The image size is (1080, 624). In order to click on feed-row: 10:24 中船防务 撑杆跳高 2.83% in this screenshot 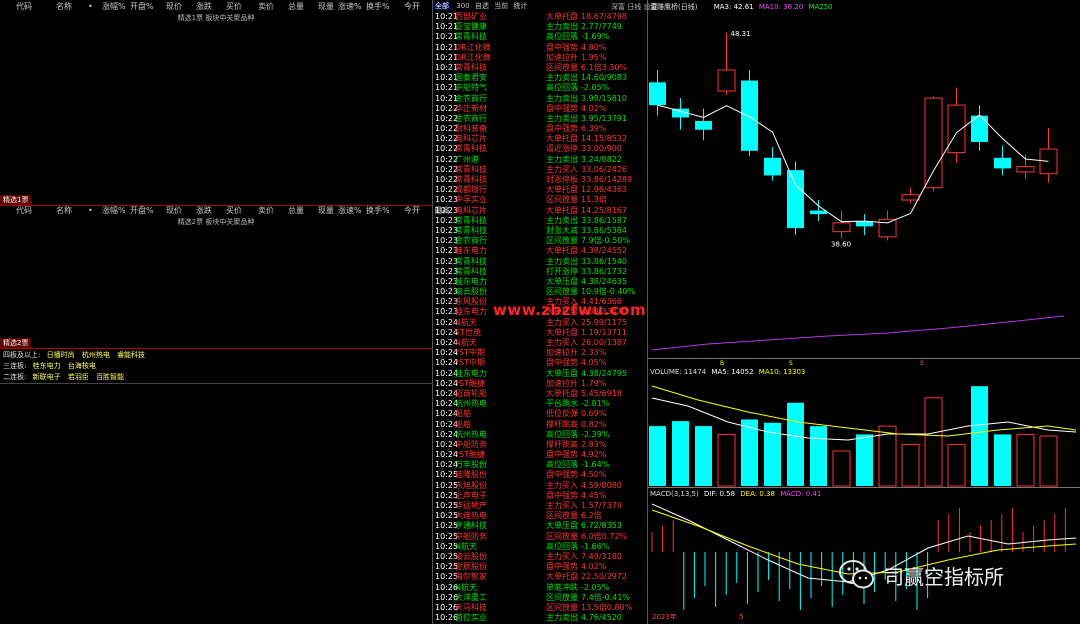, I will do `click(540, 445)`.